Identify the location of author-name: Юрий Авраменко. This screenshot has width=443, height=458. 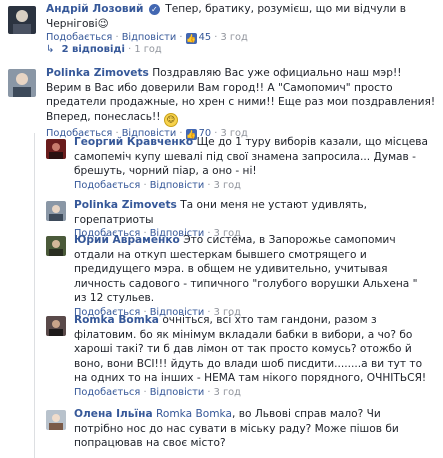
(127, 240).